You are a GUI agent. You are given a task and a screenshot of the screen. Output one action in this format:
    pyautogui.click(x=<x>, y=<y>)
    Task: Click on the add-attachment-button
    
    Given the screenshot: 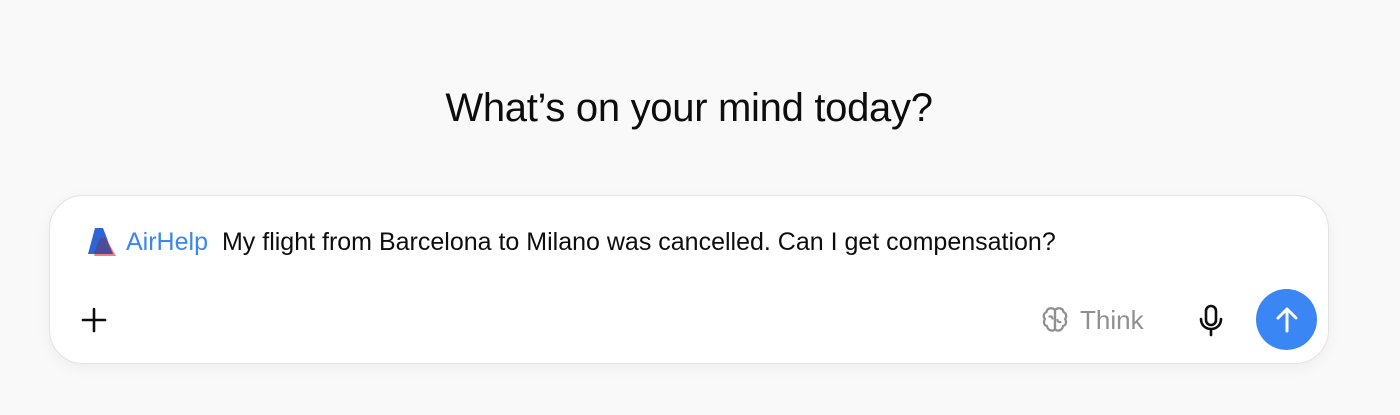 What is the action you would take?
    pyautogui.click(x=94, y=320)
    